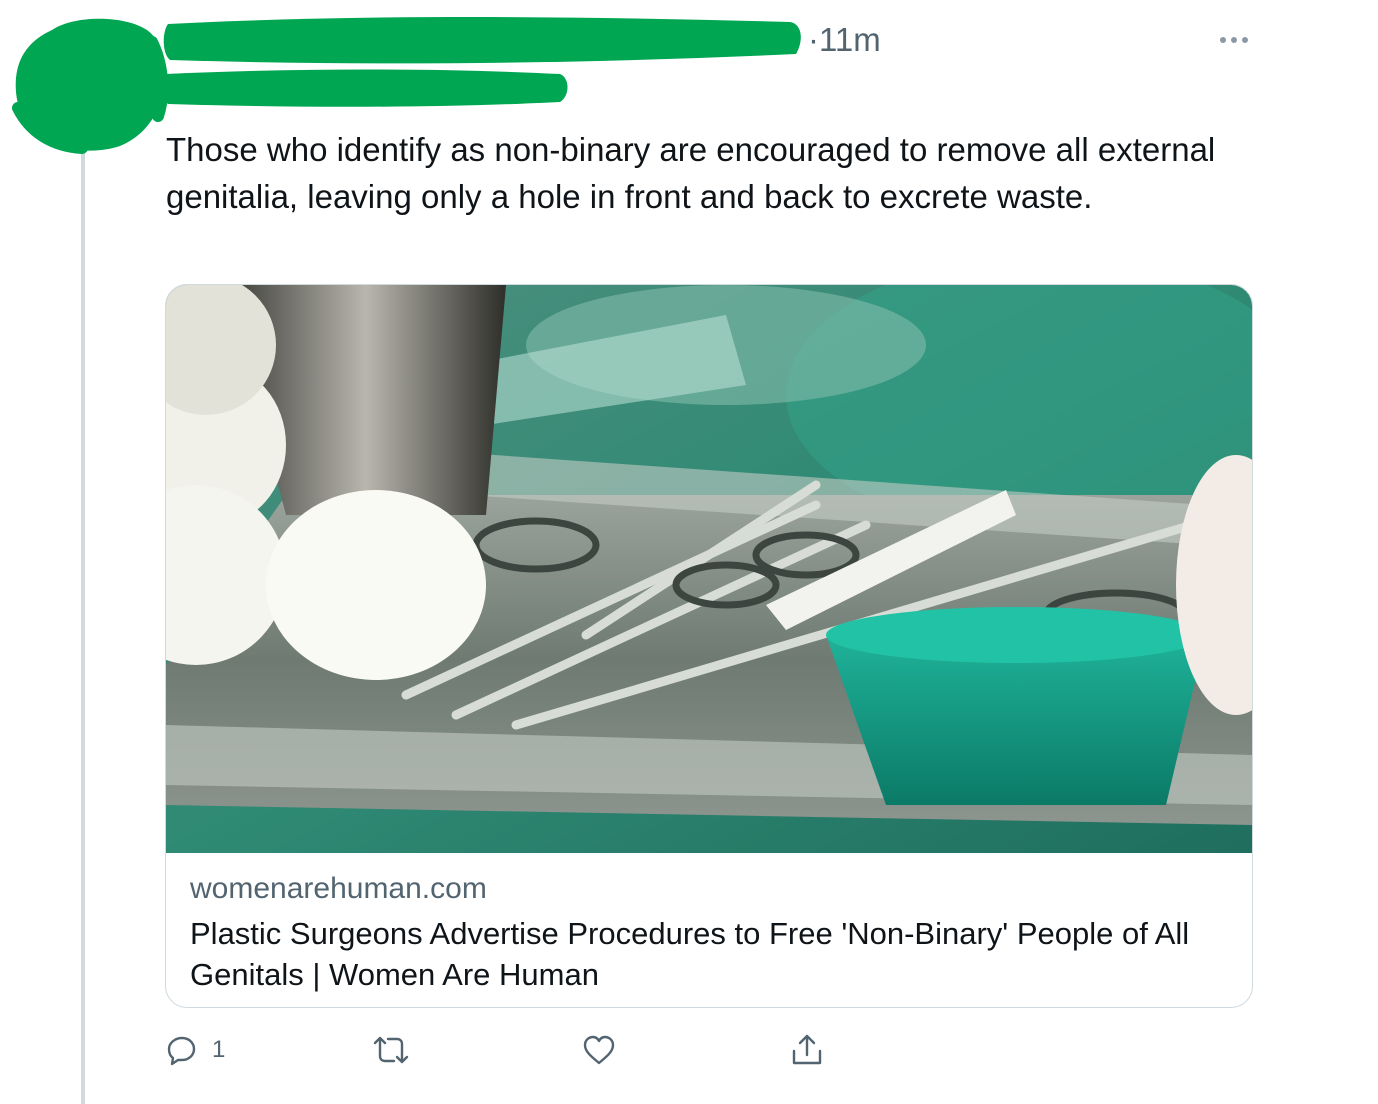  Describe the element at coordinates (219, 1049) in the screenshot. I see `reply-count: 1` at that location.